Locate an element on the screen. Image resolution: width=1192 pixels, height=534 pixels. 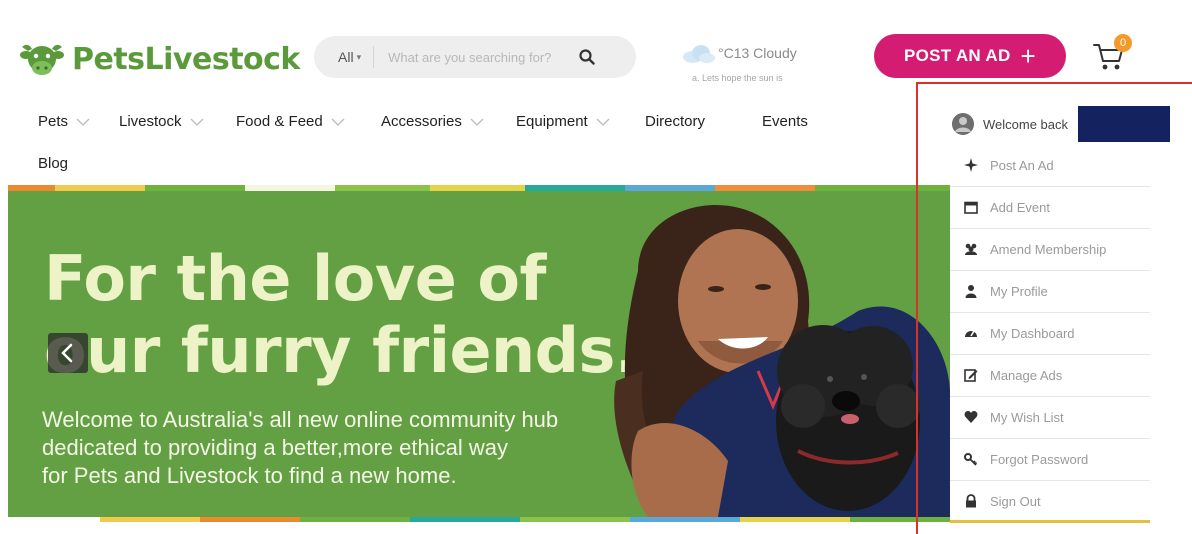
post-an-ad-button: POST AN AD + is located at coordinates (970, 56).